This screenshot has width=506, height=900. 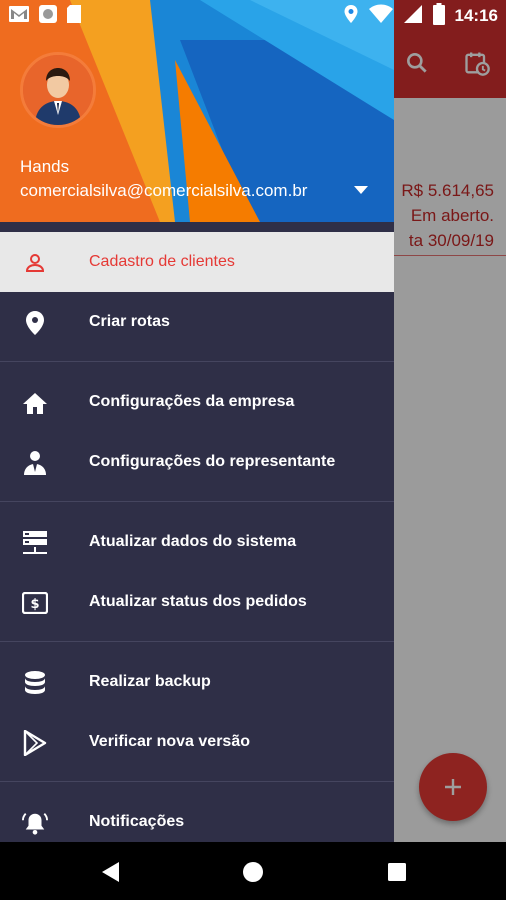 I want to click on sd-card-icon, so click(x=74, y=16).